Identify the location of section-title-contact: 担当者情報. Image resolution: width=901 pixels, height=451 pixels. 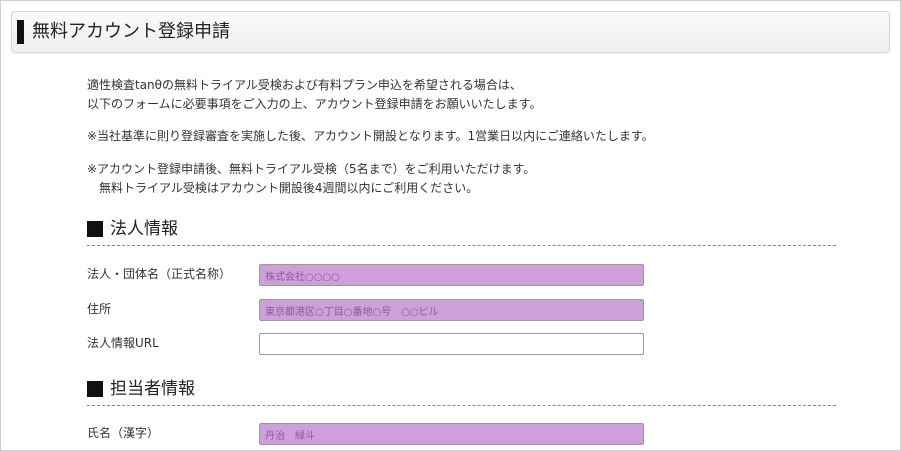
(152, 389).